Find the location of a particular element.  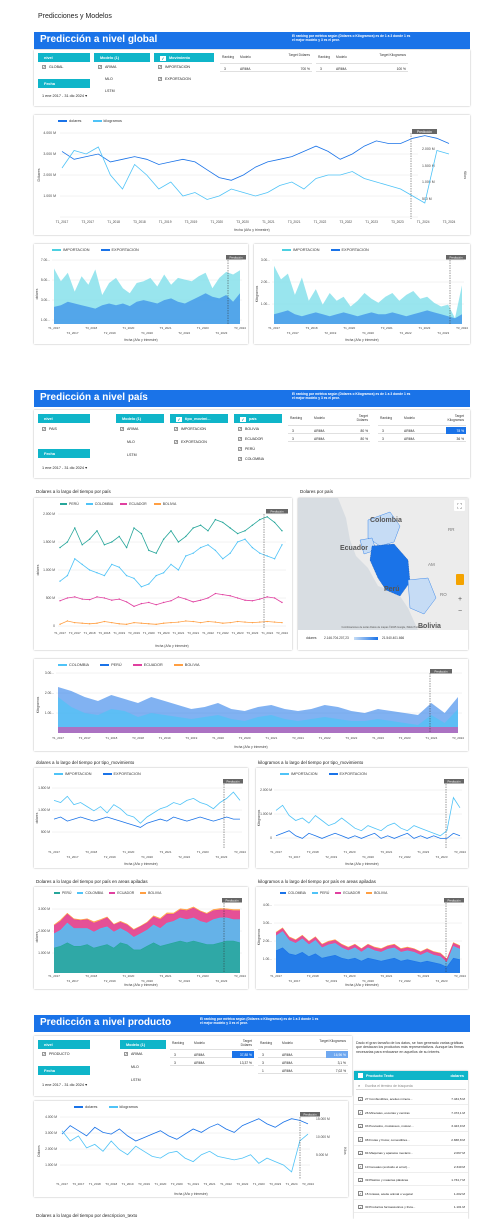

pegman-button is located at coordinates (460, 579).